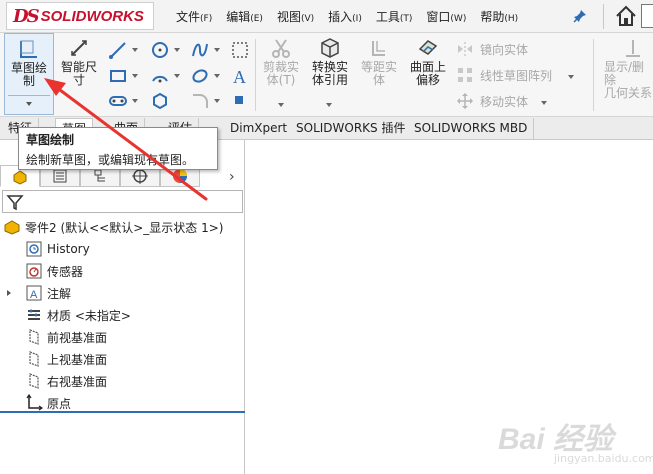 This screenshot has height=474, width=653. Describe the element at coordinates (428, 60) in the screenshot. I see `offset-on-surface-button: 曲面上 偏移` at that location.